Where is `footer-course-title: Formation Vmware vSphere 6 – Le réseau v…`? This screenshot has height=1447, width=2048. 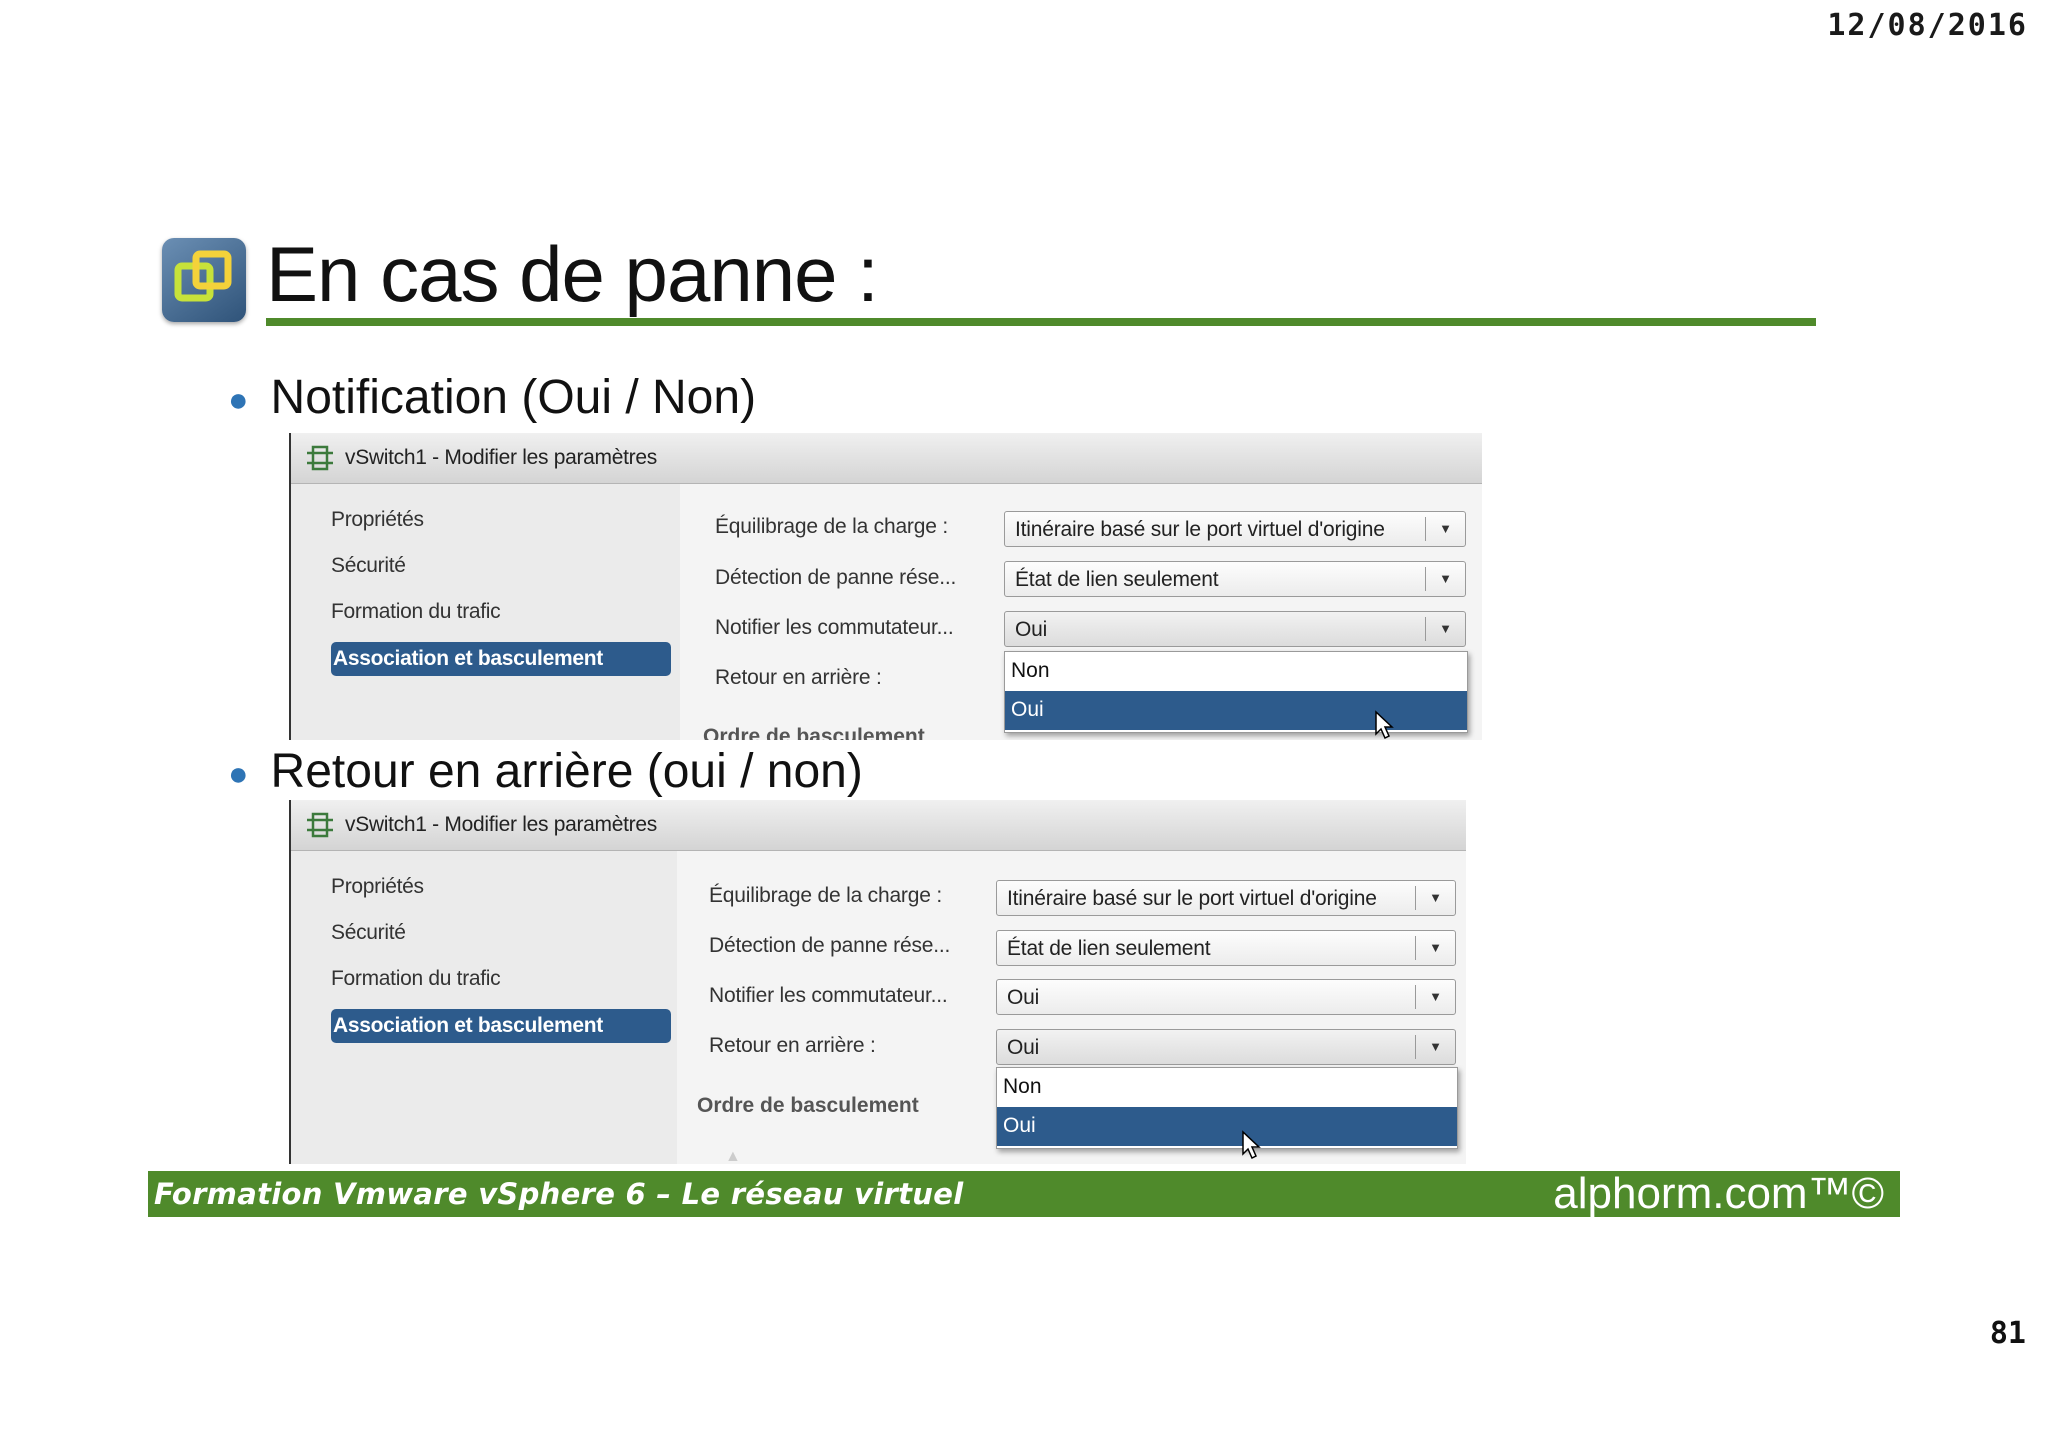 footer-course-title: Formation Vmware vSphere 6 – Le réseau v… is located at coordinates (559, 1194).